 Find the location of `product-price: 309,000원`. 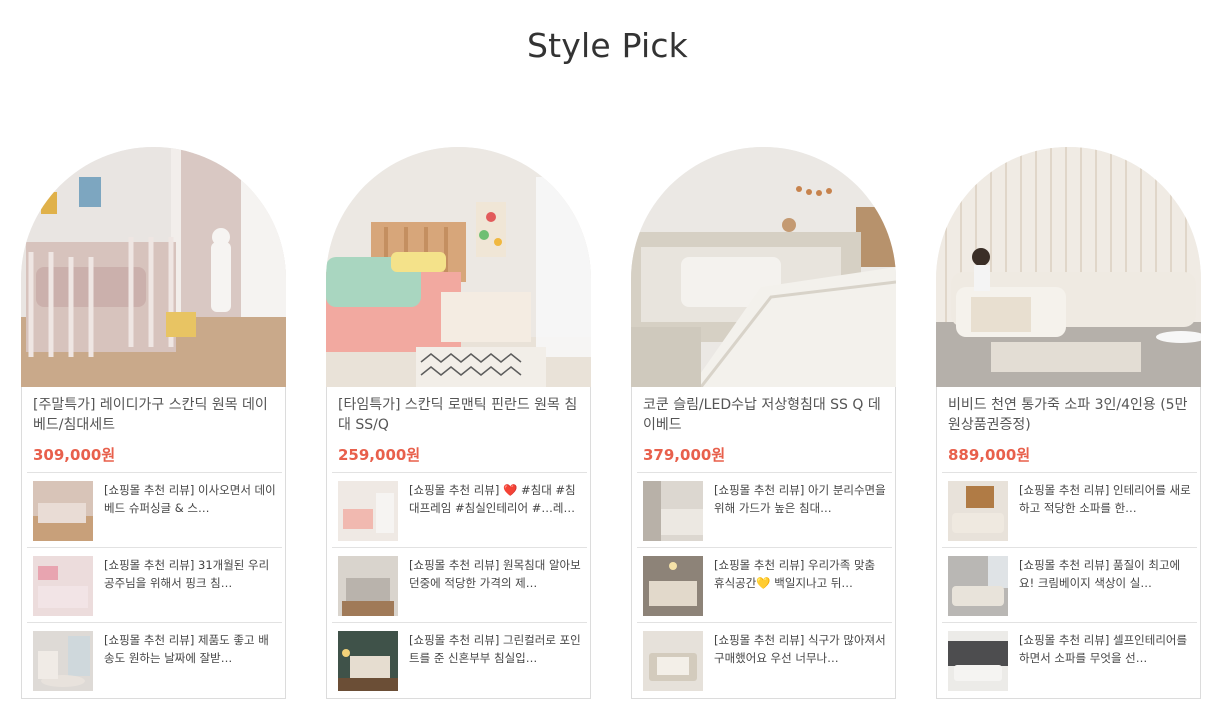

product-price: 309,000원 is located at coordinates (74, 455).